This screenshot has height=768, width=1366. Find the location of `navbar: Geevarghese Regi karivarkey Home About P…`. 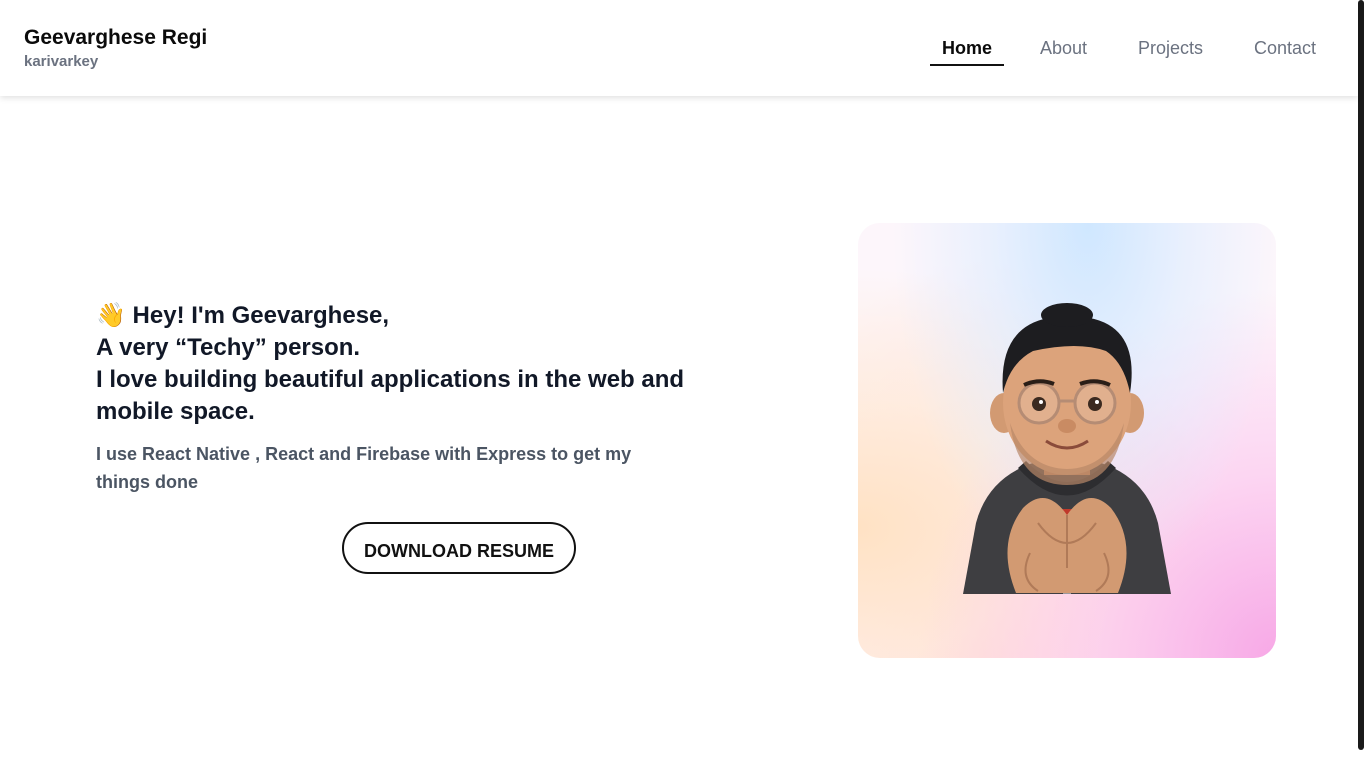

navbar: Geevarghese Regi karivarkey Home About P… is located at coordinates (679, 48).